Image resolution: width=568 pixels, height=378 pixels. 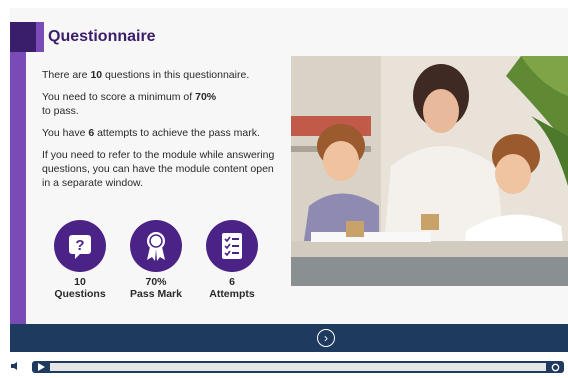 What do you see at coordinates (289, 338) in the screenshot?
I see `bottom-nav-bar` at bounding box center [289, 338].